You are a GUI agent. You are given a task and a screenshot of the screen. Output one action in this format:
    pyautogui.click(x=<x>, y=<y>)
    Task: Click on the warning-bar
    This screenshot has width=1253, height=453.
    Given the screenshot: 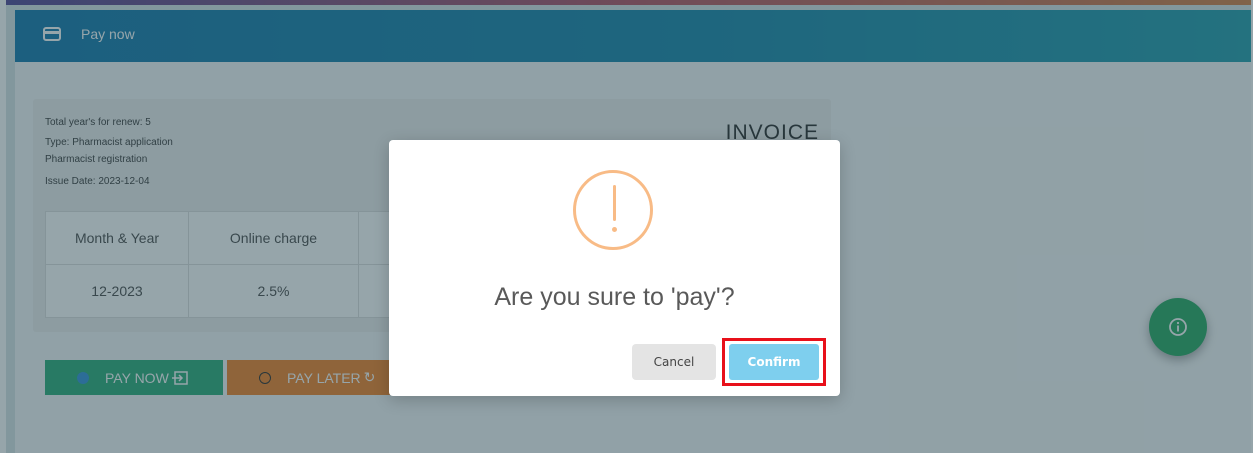 What is the action you would take?
    pyautogui.click(x=614, y=203)
    